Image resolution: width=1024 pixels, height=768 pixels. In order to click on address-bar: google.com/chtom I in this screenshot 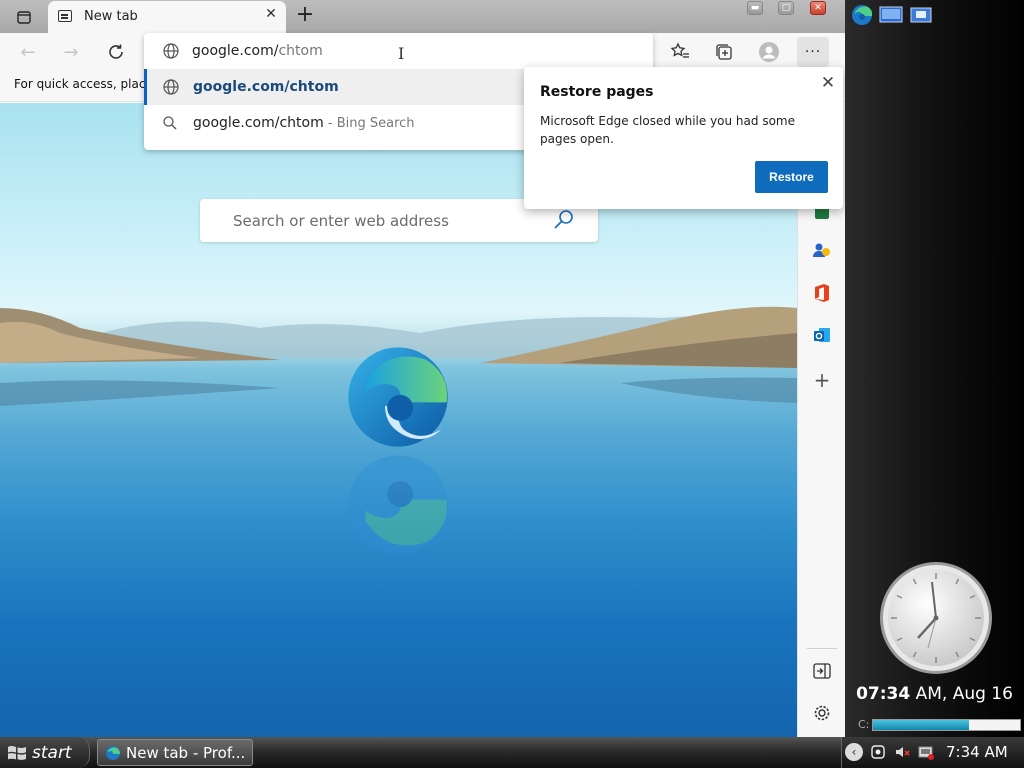, I will do `click(398, 51)`.